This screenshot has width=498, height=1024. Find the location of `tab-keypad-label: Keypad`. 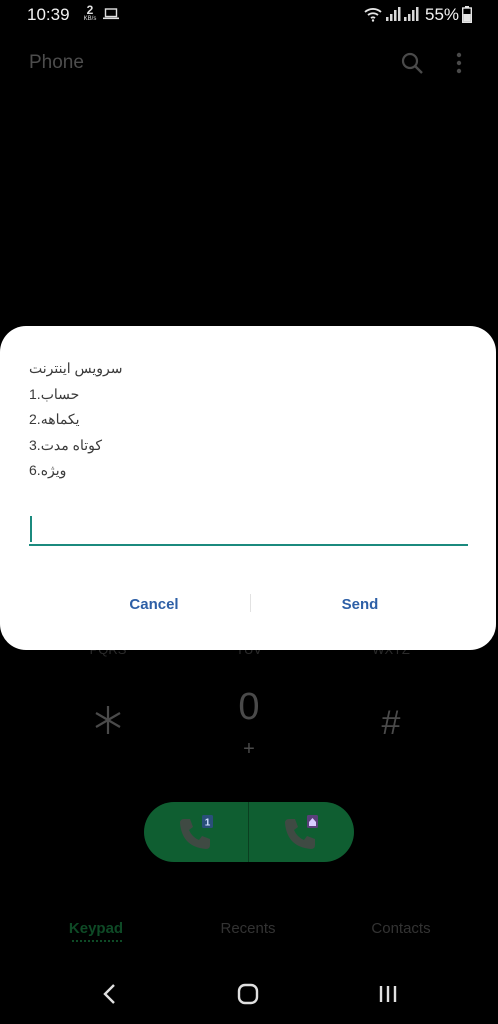

tab-keypad-label: Keypad is located at coordinates (96, 928).